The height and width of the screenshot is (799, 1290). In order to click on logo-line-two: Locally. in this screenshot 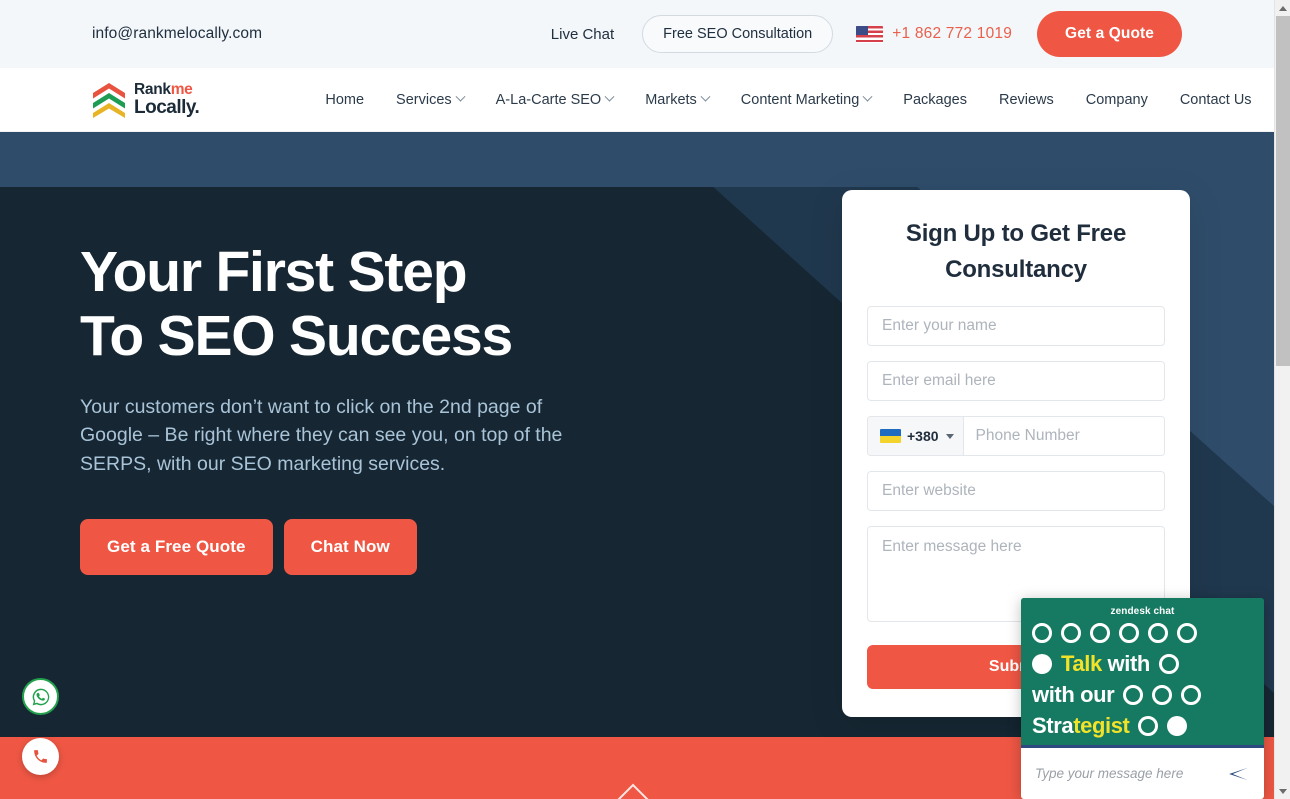, I will do `click(167, 108)`.